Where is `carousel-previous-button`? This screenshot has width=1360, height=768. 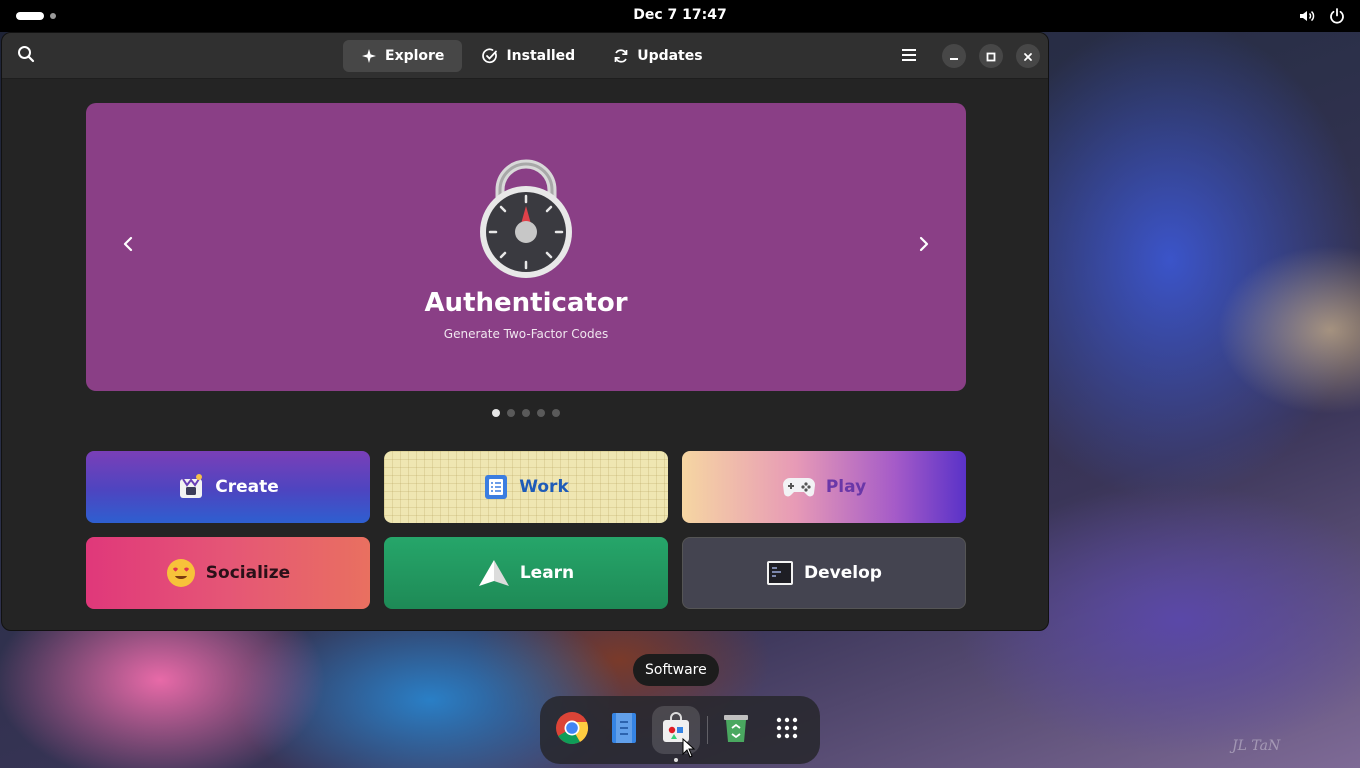
carousel-previous-button is located at coordinates (128, 246).